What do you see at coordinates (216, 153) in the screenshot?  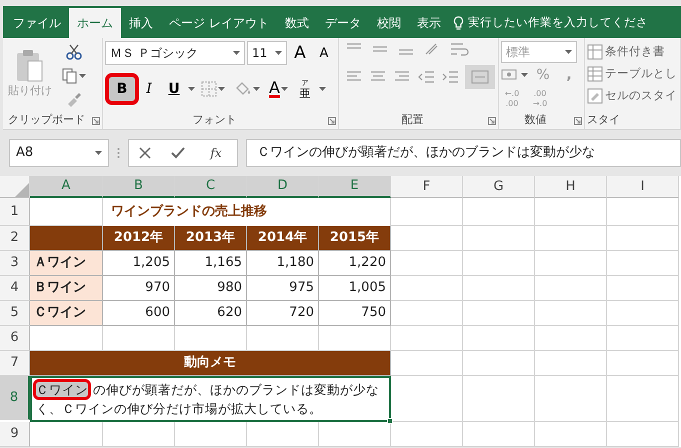 I see `insert-function-button: fx` at bounding box center [216, 153].